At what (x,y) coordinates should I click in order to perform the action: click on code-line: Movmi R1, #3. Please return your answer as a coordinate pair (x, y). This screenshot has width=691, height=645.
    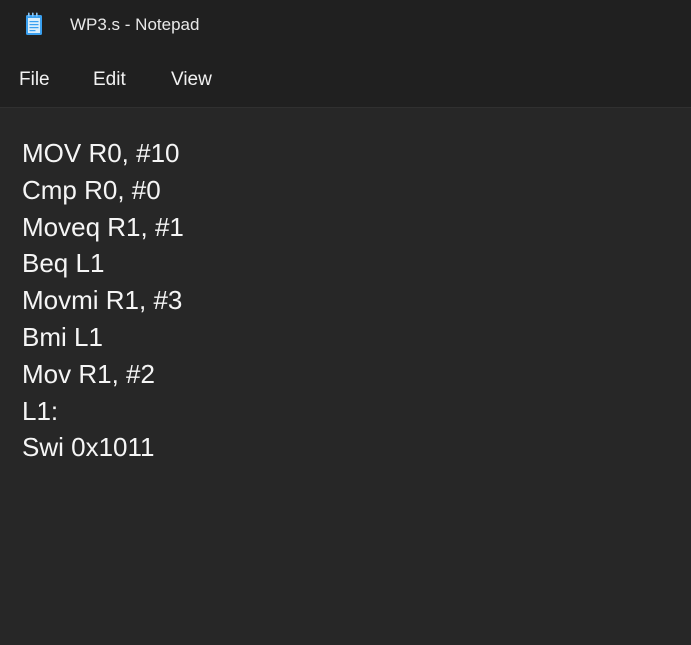
    Looking at the image, I should click on (103, 300).